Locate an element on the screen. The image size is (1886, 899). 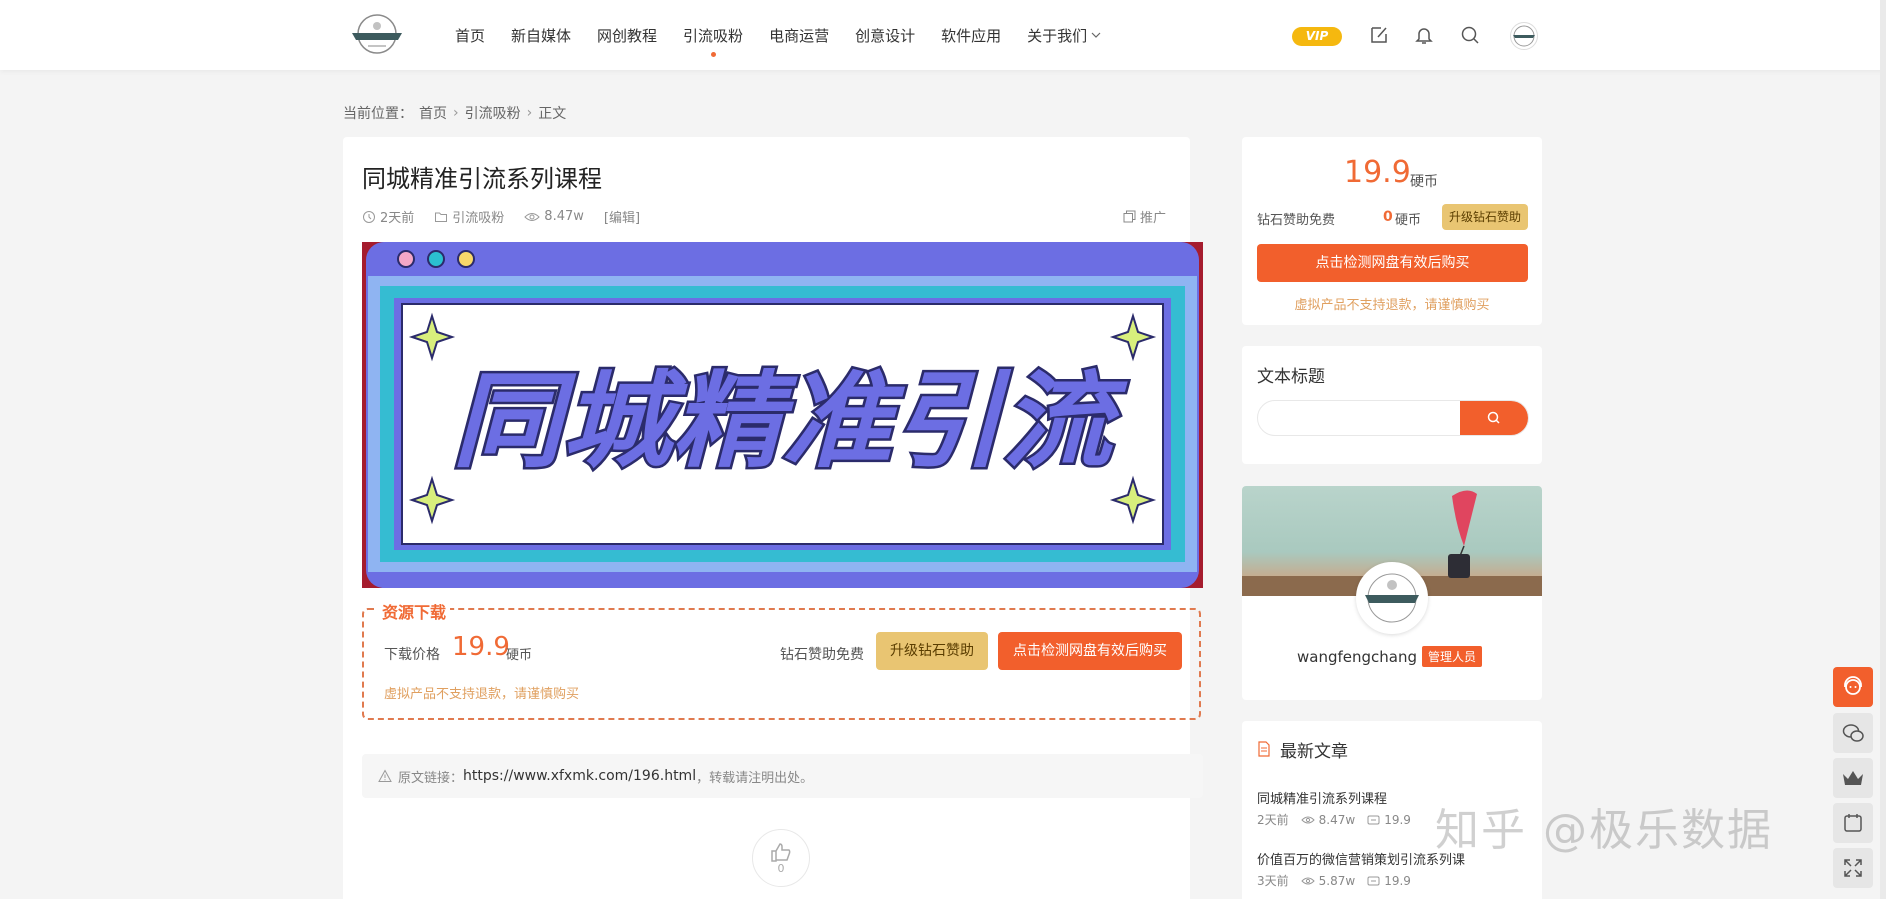
upgrade-diamond-button: 升级钻石赞助 is located at coordinates (932, 651).